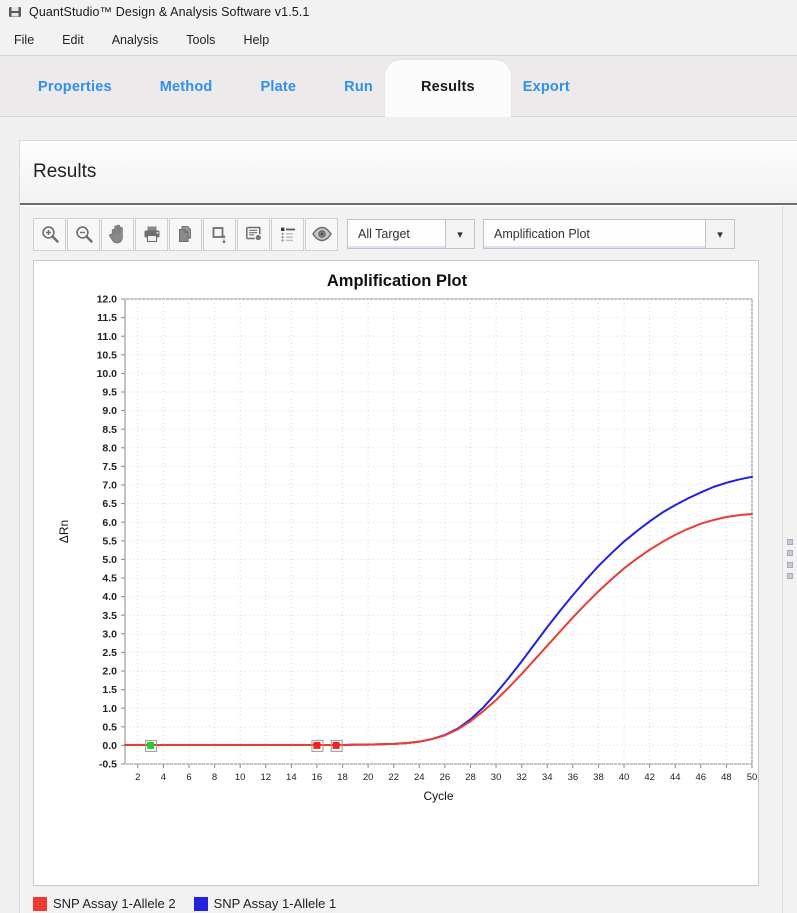 The width and height of the screenshot is (797, 913). I want to click on y-tick-label: 8.5, so click(109, 430).